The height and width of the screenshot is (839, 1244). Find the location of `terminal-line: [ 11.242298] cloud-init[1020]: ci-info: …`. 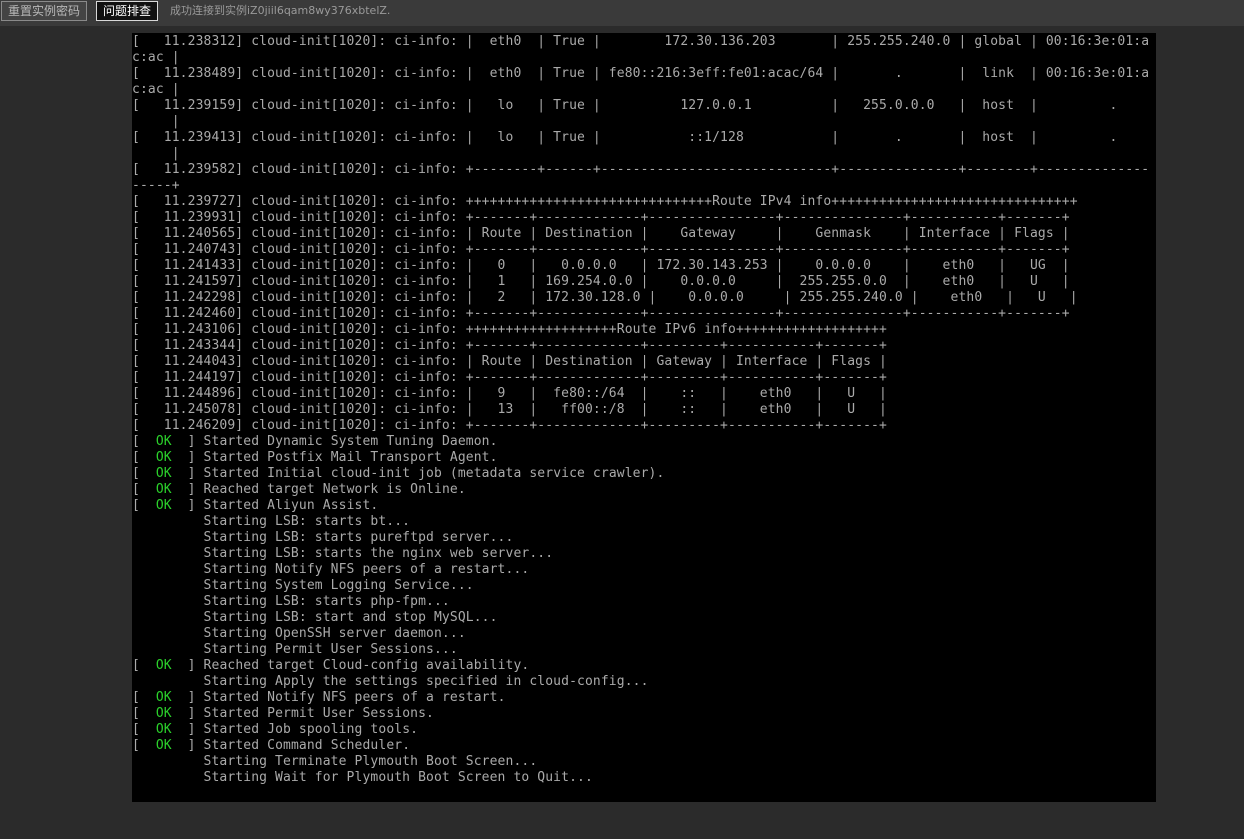

terminal-line: [ 11.242298] cloud-init[1020]: ci-info: … is located at coordinates (605, 297).